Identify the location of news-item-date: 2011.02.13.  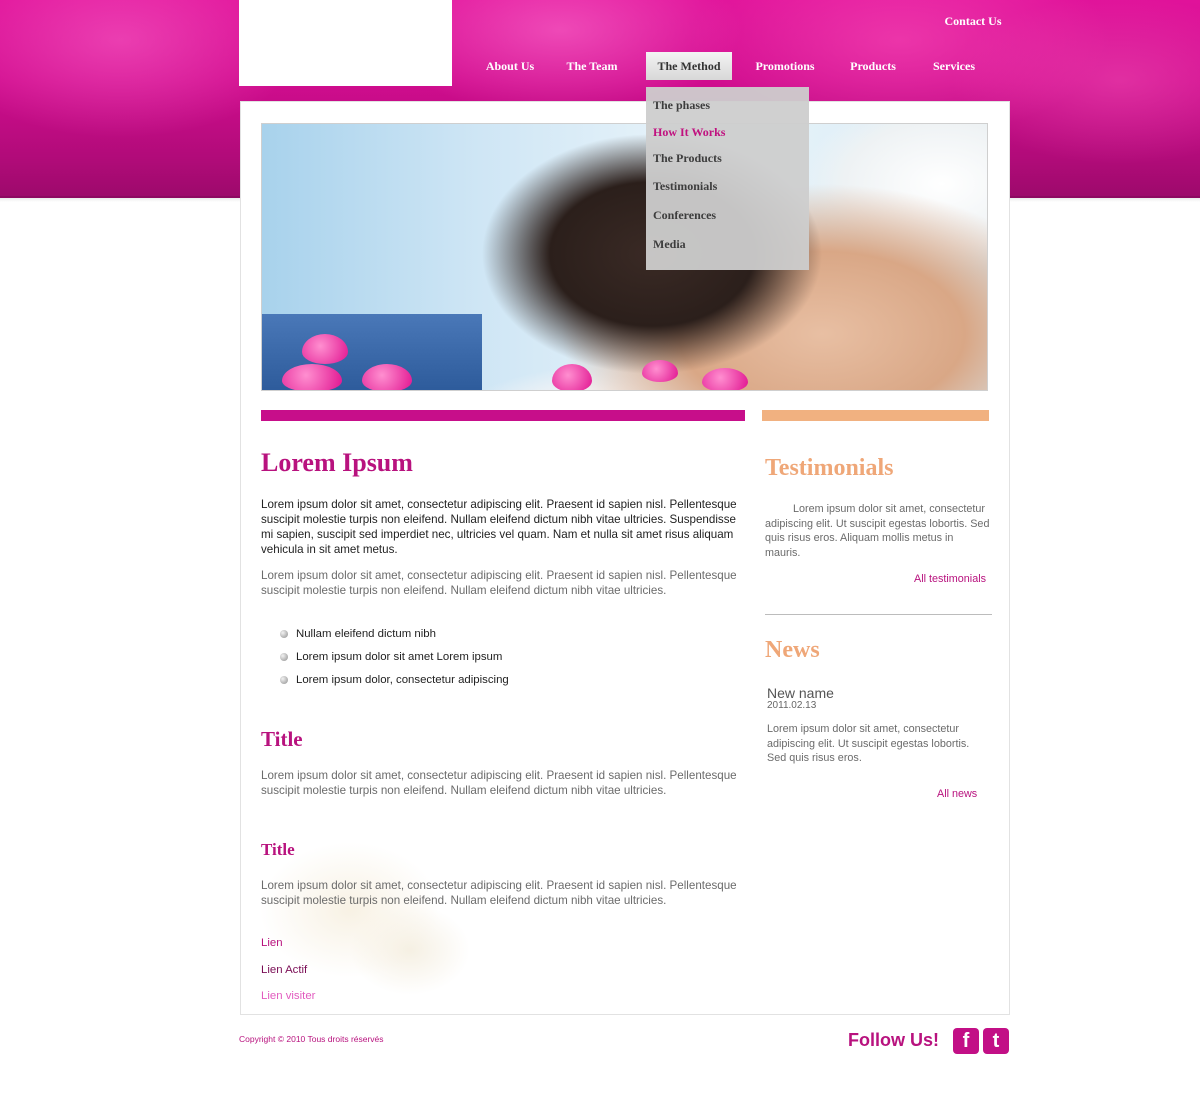
(792, 705).